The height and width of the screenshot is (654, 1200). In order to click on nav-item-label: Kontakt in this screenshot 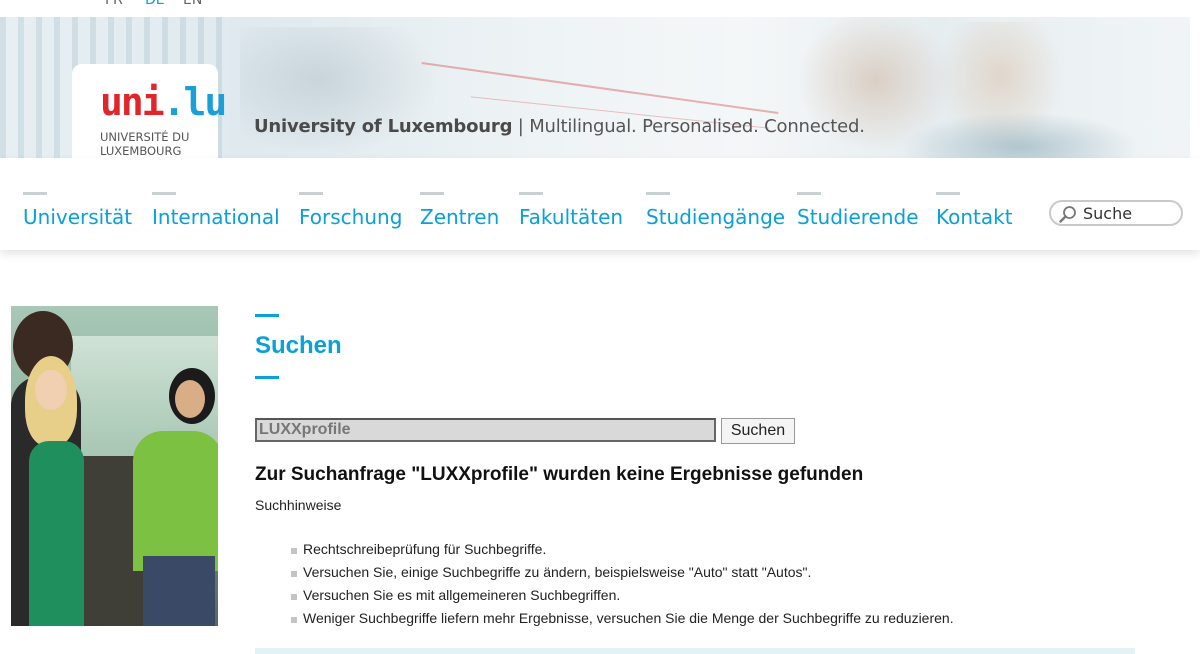, I will do `click(974, 217)`.